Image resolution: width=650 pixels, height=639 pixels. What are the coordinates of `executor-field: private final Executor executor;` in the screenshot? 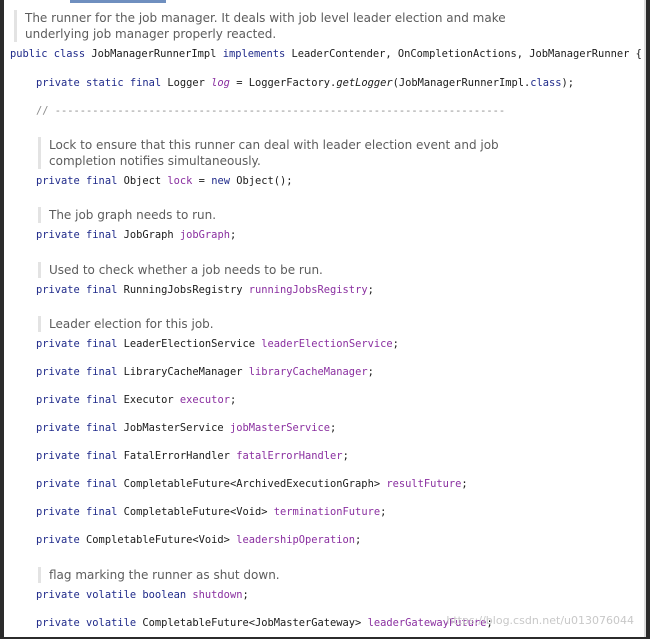 It's located at (136, 400).